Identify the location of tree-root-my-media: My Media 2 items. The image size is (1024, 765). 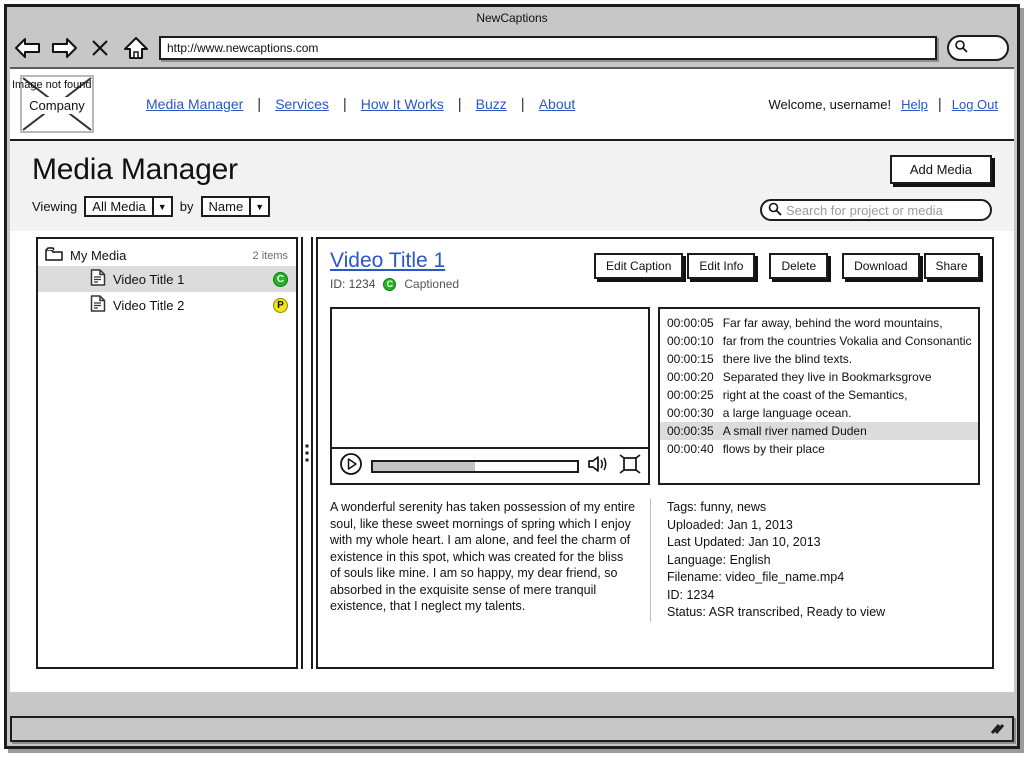
(167, 255).